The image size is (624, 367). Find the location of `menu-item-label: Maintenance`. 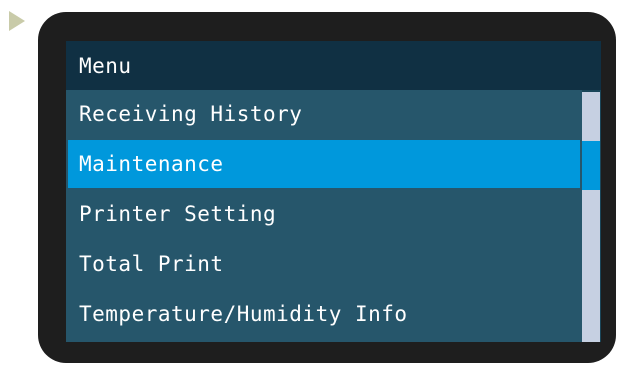

menu-item-label: Maintenance is located at coordinates (151, 164).